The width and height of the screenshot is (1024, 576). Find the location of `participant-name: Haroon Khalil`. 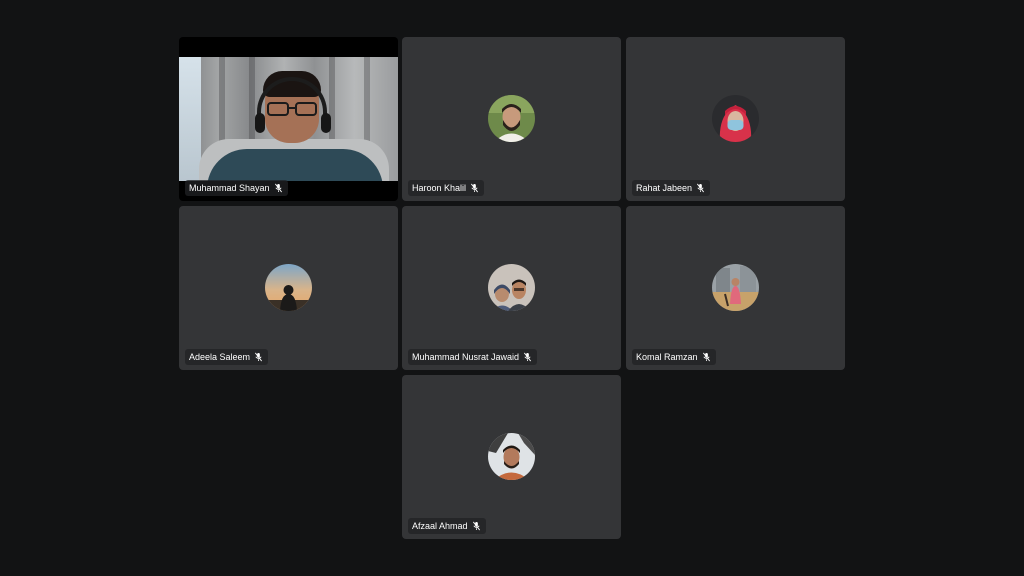

participant-name: Haroon Khalil is located at coordinates (439, 188).